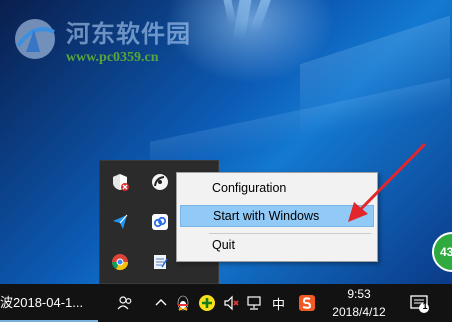 This screenshot has width=452, height=322. I want to click on people-icon, so click(125, 303).